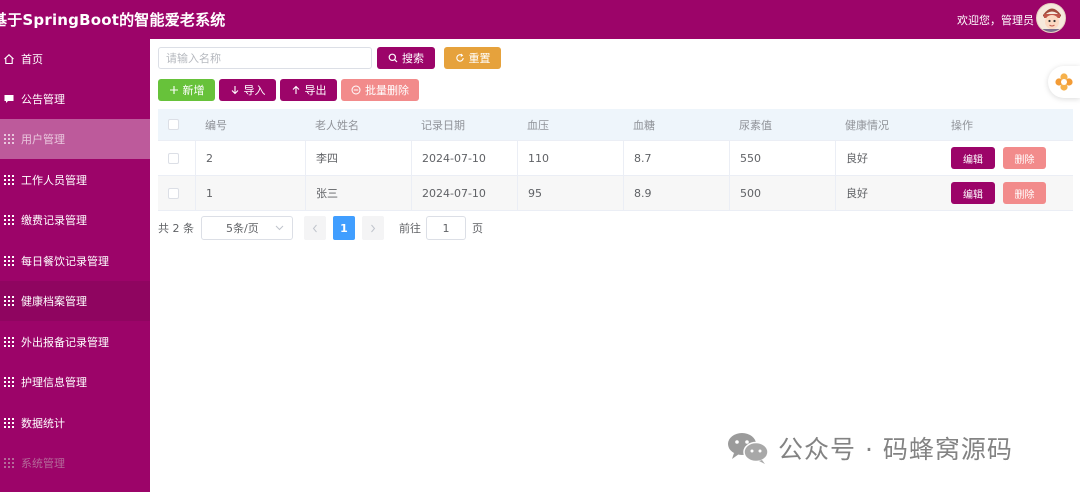 This screenshot has height=492, width=1080. Describe the element at coordinates (755, 125) in the screenshot. I see `column-header-urea: 尿素值` at that location.